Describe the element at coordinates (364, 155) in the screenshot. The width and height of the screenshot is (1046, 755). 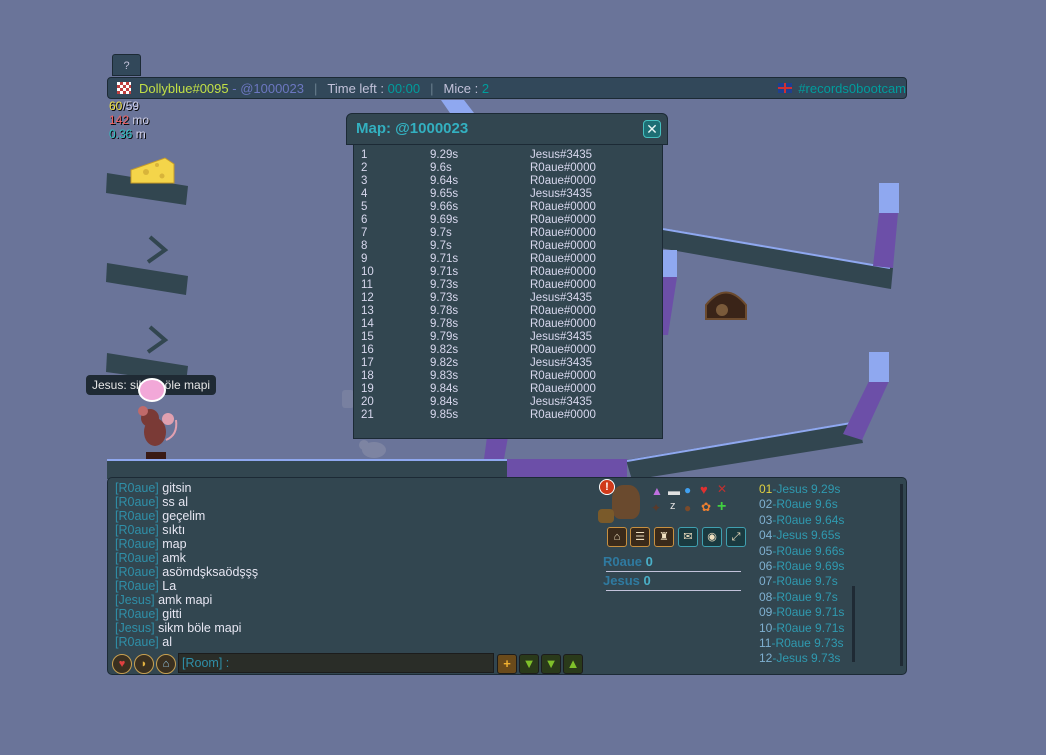
I see `record-rank: 1` at that location.